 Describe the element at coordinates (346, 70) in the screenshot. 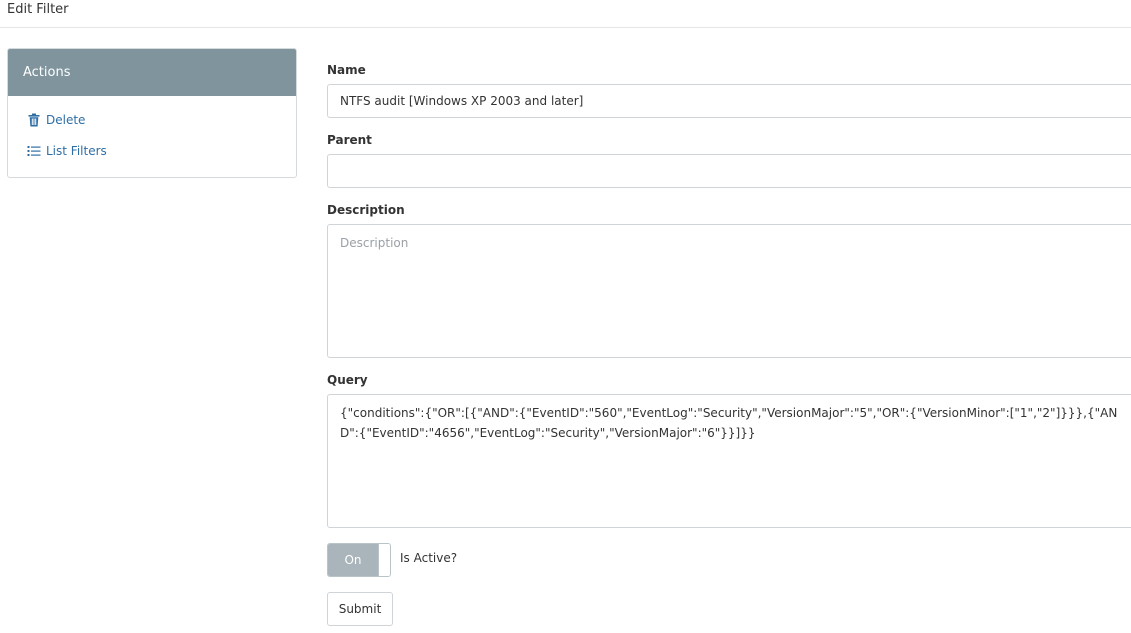

I see `name-label: Name` at that location.